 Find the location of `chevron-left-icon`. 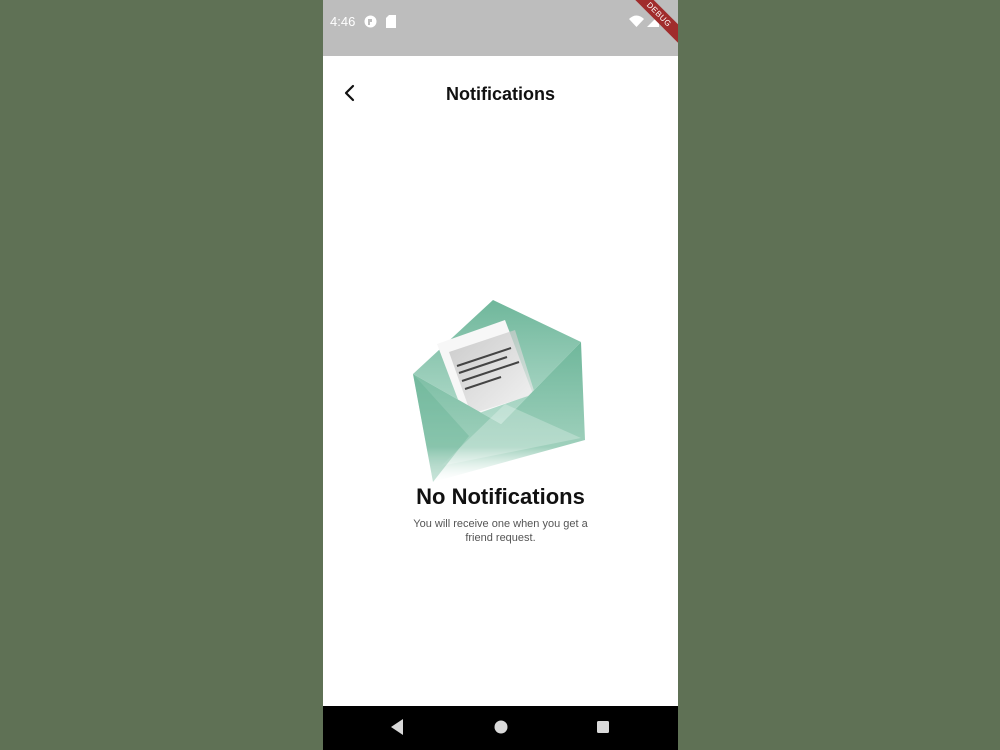

chevron-left-icon is located at coordinates (349, 93).